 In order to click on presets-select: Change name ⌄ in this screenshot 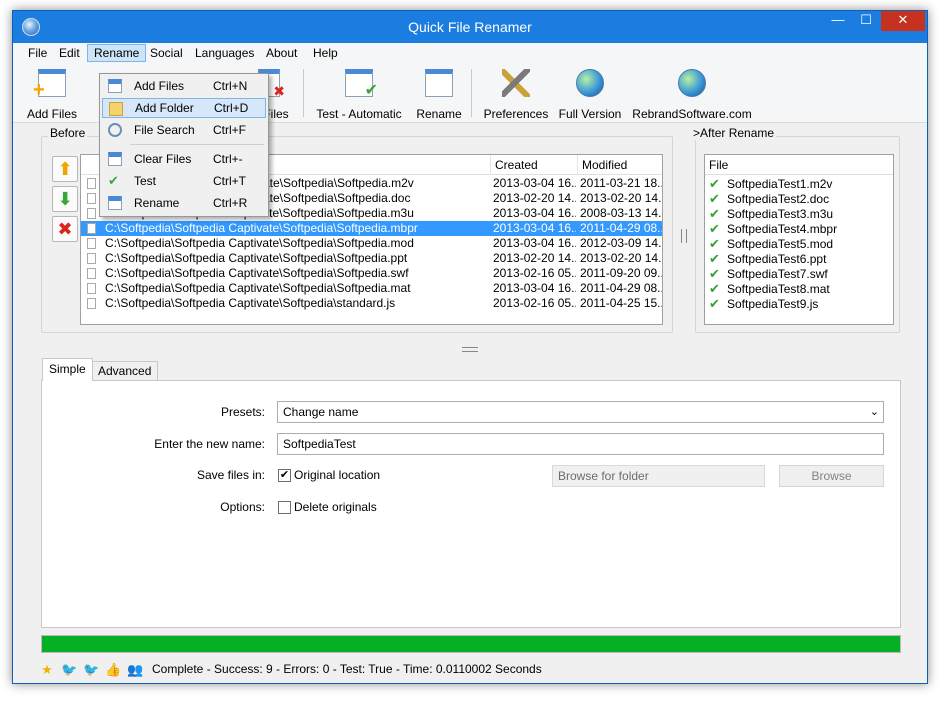, I will do `click(580, 412)`.